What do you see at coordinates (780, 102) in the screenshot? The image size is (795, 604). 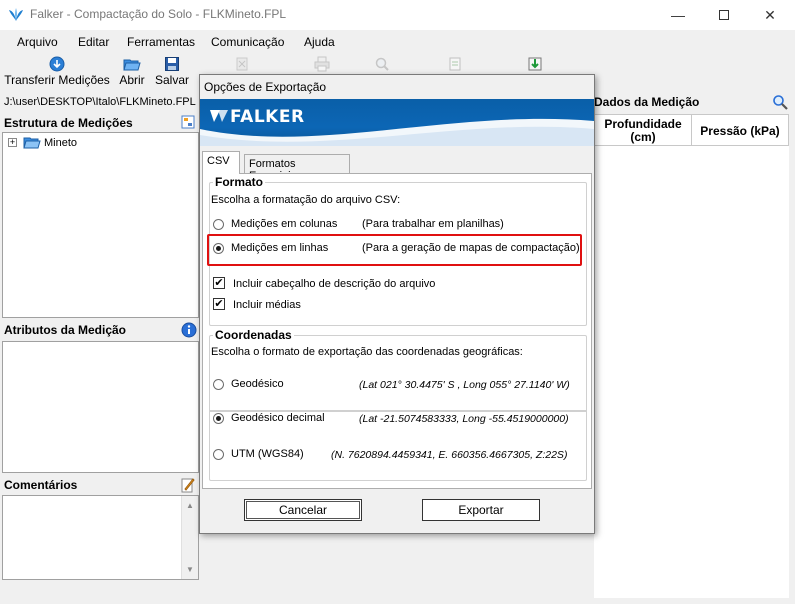 I see `search-icon` at bounding box center [780, 102].